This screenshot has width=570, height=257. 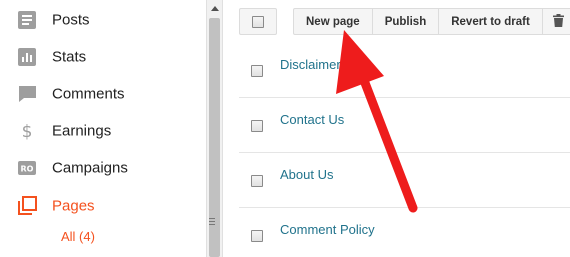 I want to click on page-row: About Us, so click(x=404, y=180).